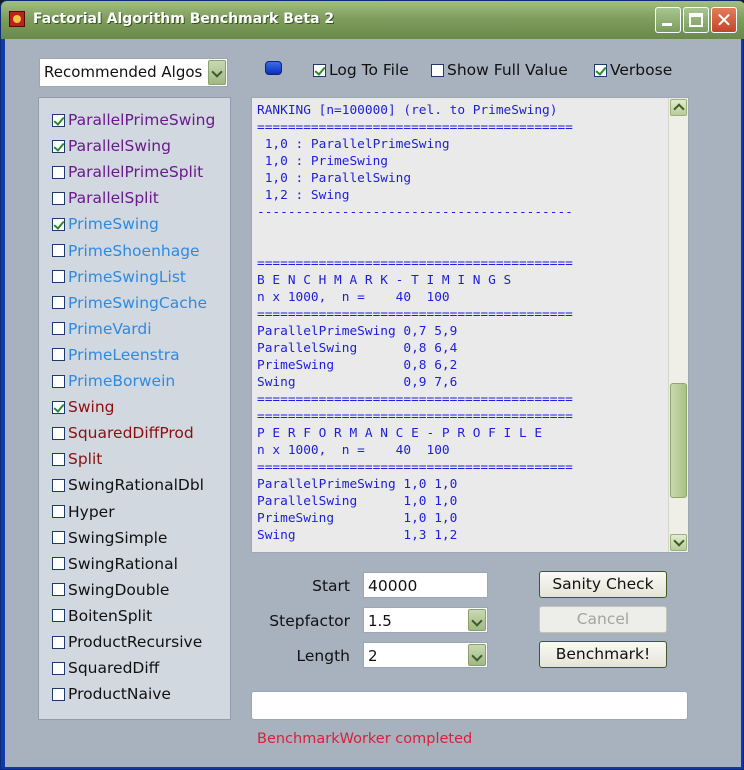  Describe the element at coordinates (372, 20) in the screenshot. I see `title-bar: Factorial Algorithm Benchmark Beta 2 ✕` at that location.